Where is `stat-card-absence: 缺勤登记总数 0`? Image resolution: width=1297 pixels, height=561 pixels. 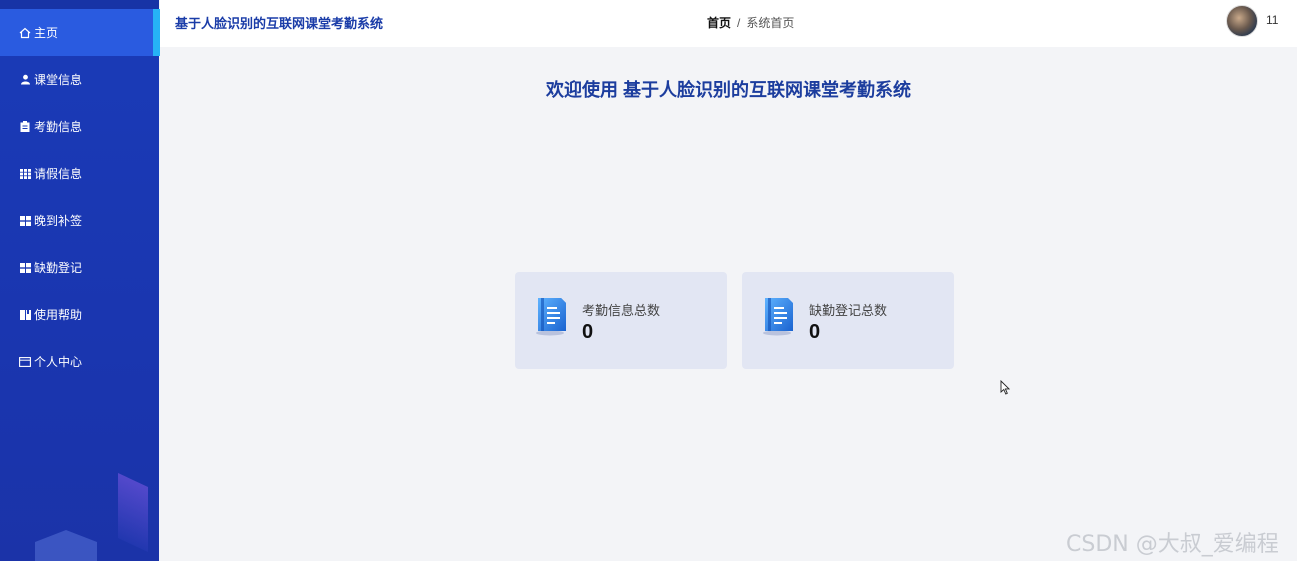
stat-card-absence: 缺勤登记总数 0 is located at coordinates (848, 320).